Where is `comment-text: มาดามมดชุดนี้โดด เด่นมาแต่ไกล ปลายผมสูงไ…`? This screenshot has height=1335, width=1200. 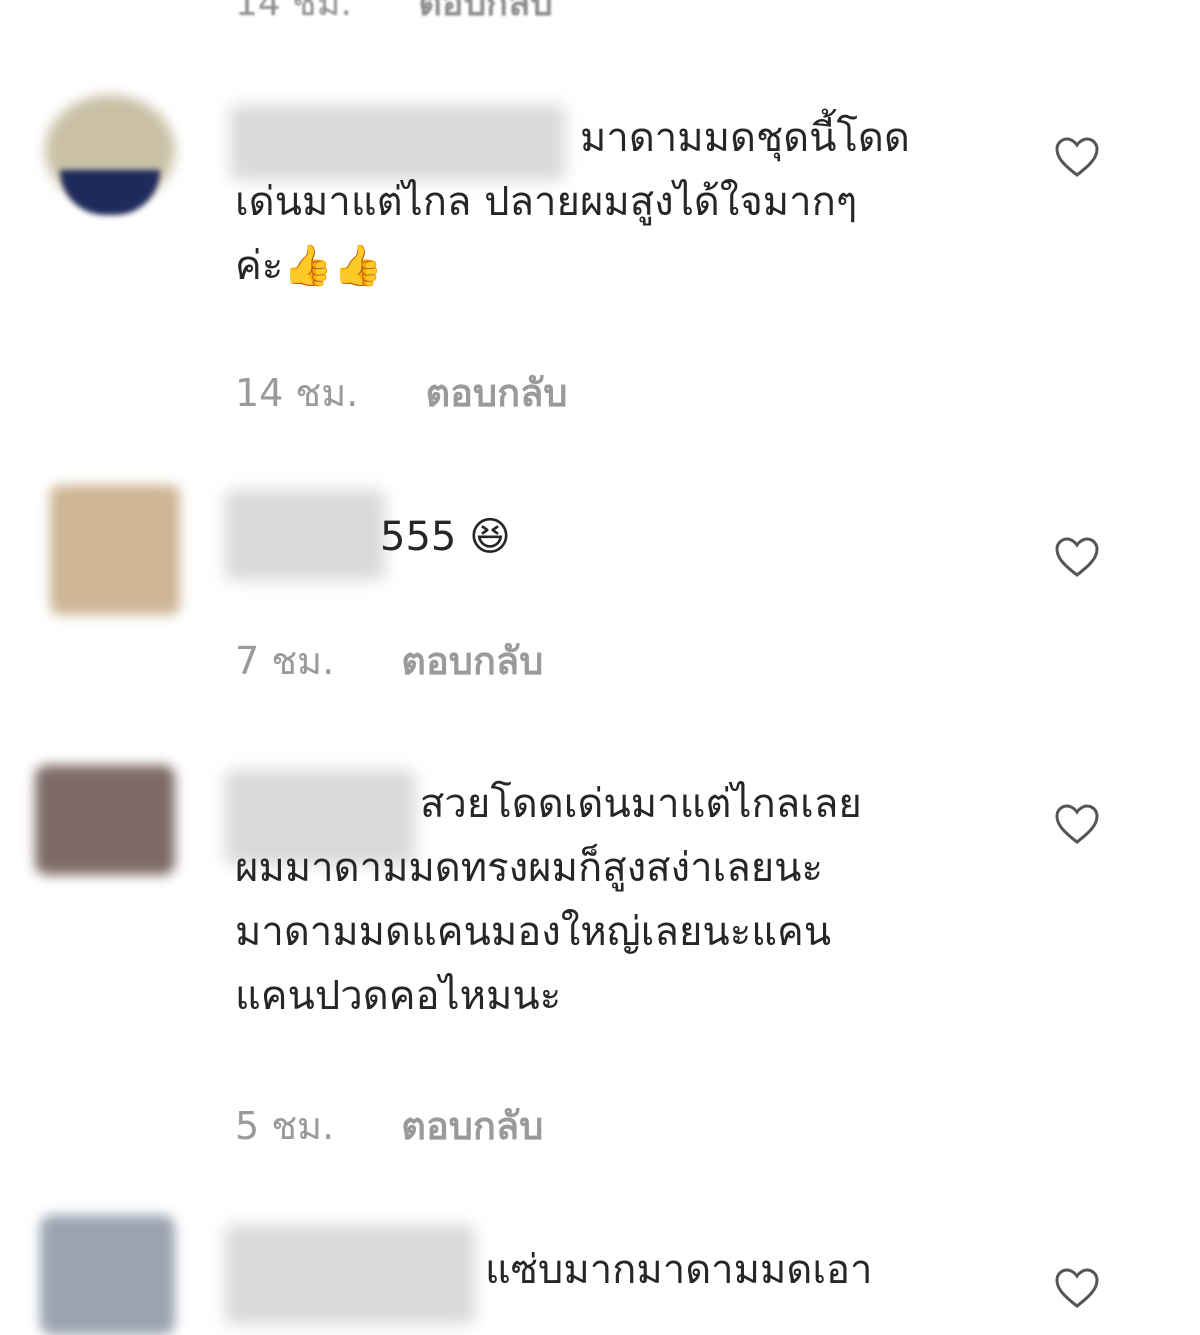 comment-text: มาดามมดชุดนี้โดด เด่นมาแต่ไกล ปลายผมสูงไ… is located at coordinates (572, 202).